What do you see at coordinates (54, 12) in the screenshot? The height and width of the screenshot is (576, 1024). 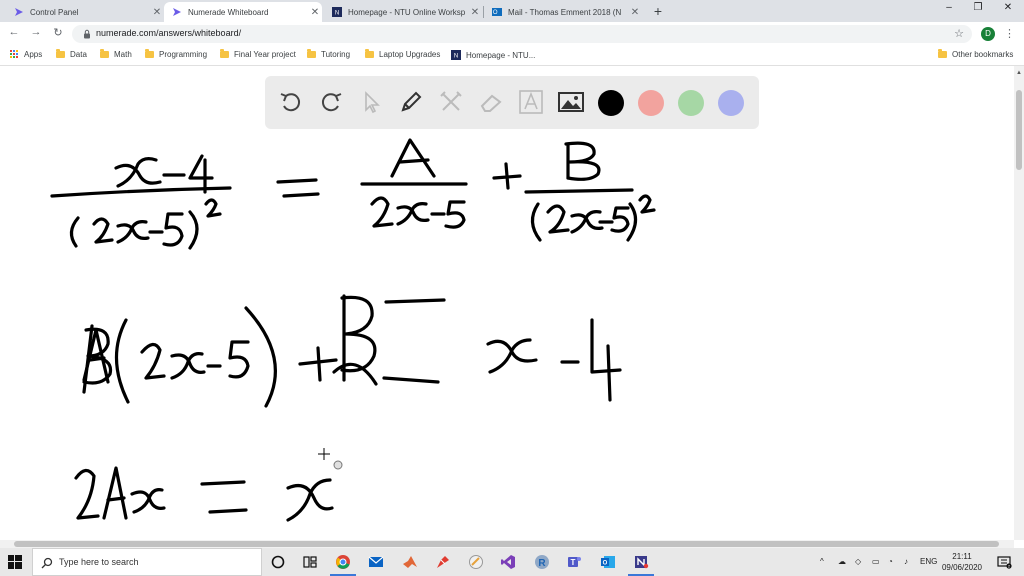 I see `tab-title: Control Panel` at bounding box center [54, 12].